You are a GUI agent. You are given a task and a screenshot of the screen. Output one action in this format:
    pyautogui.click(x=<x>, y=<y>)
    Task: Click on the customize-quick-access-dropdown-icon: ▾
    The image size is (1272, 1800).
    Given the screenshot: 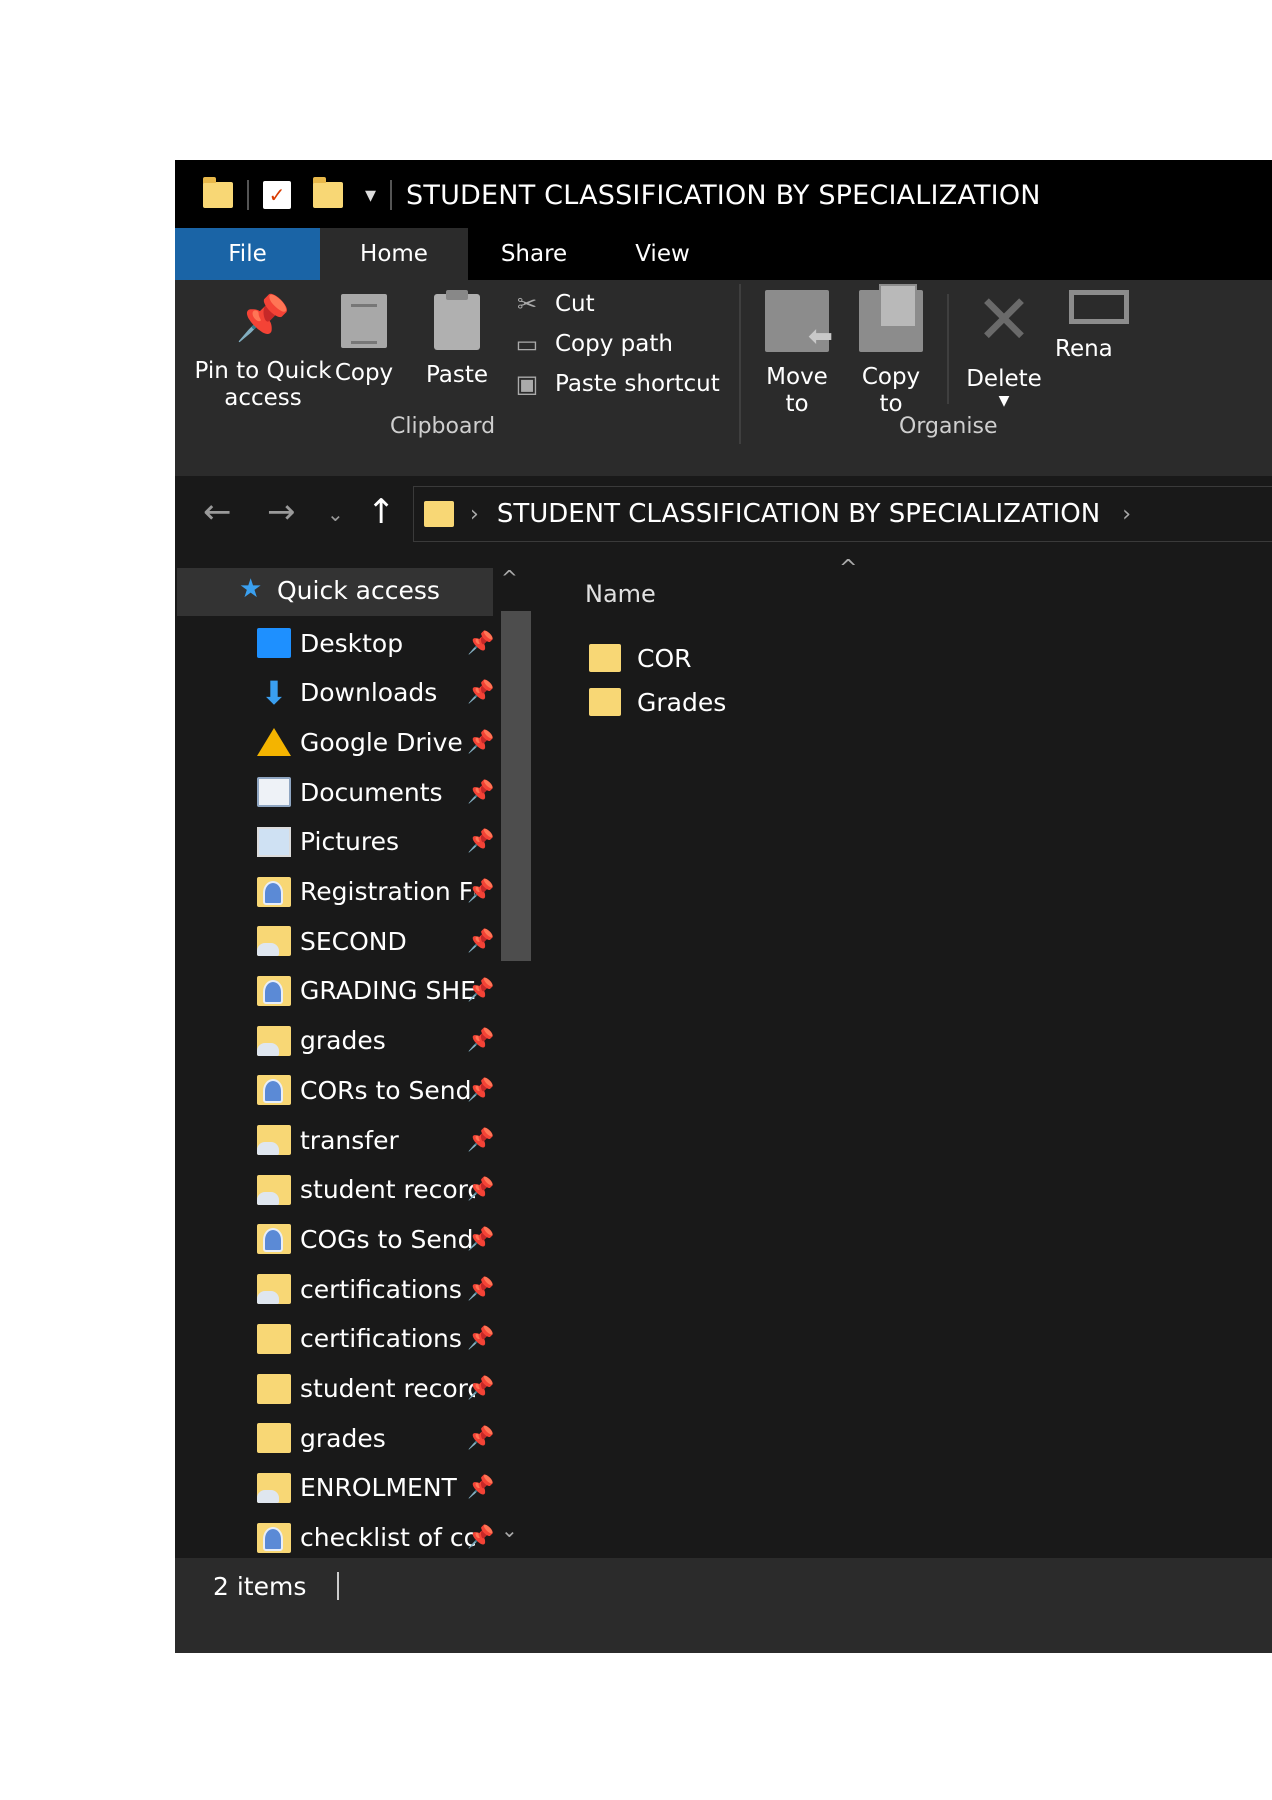 What is the action you would take?
    pyautogui.click(x=370, y=195)
    